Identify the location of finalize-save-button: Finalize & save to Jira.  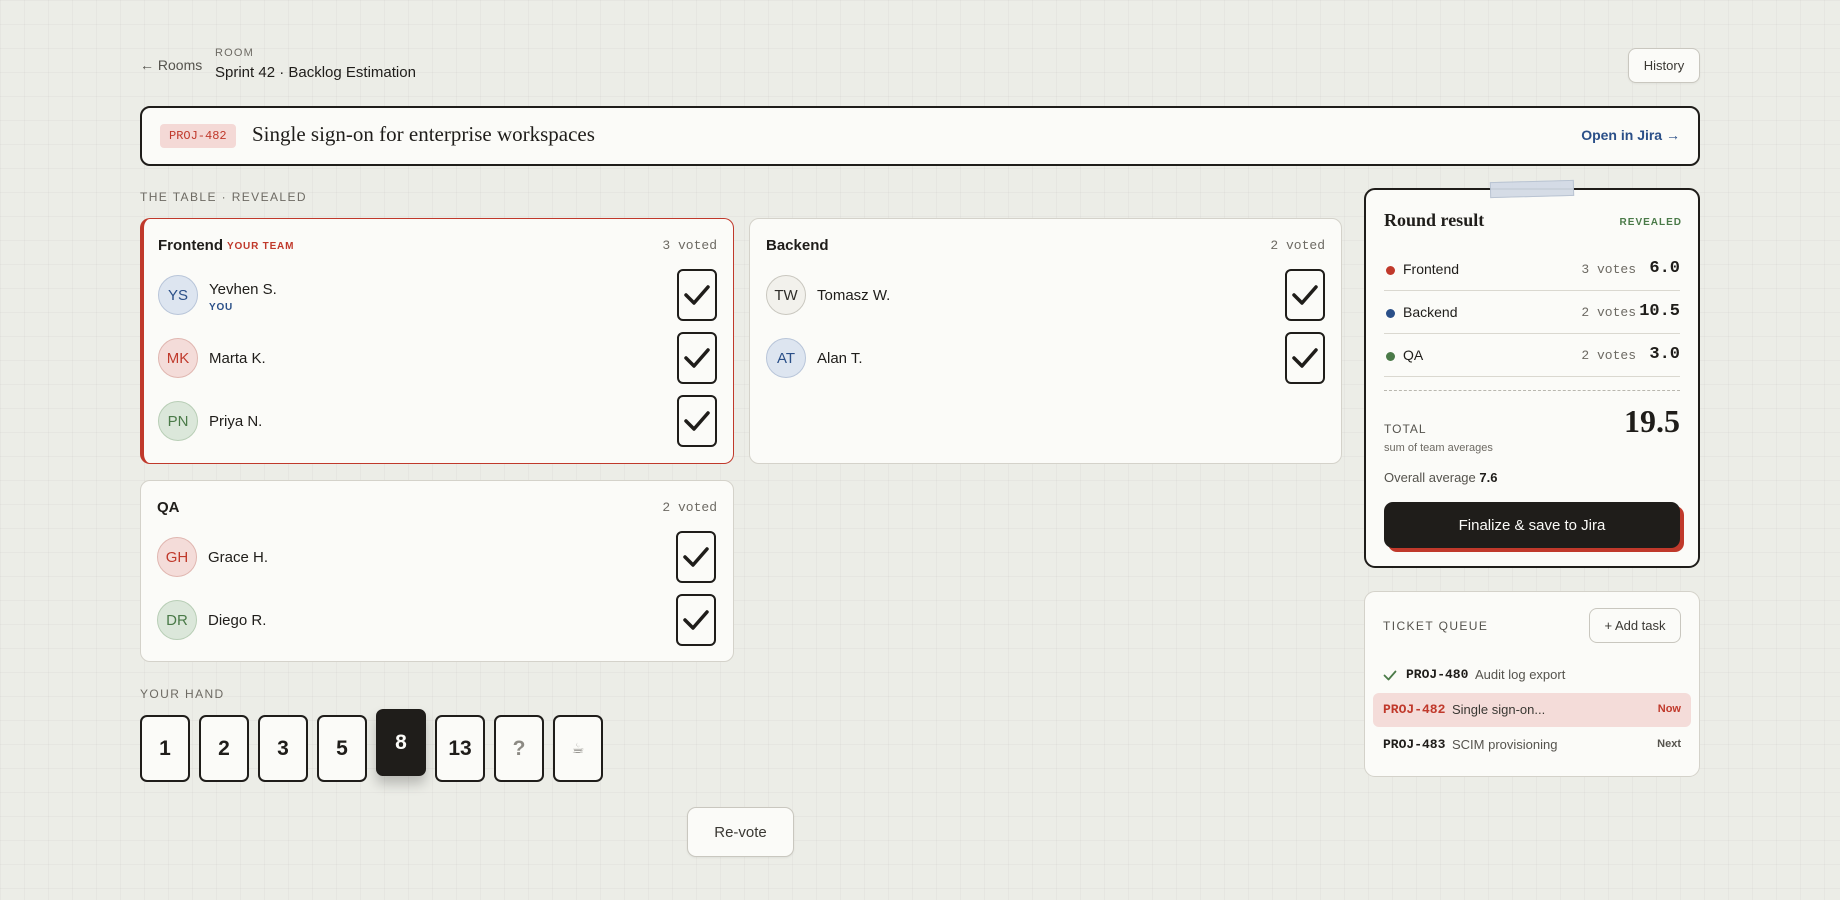
(1532, 525).